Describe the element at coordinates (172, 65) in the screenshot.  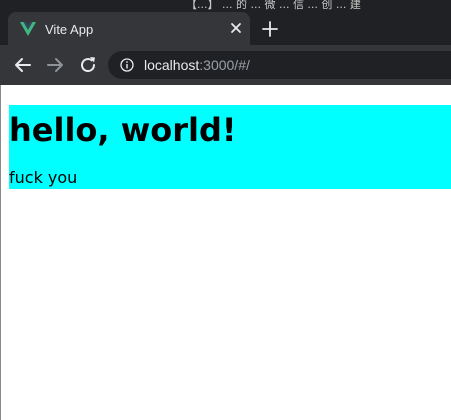
I see `url-host: localhost` at that location.